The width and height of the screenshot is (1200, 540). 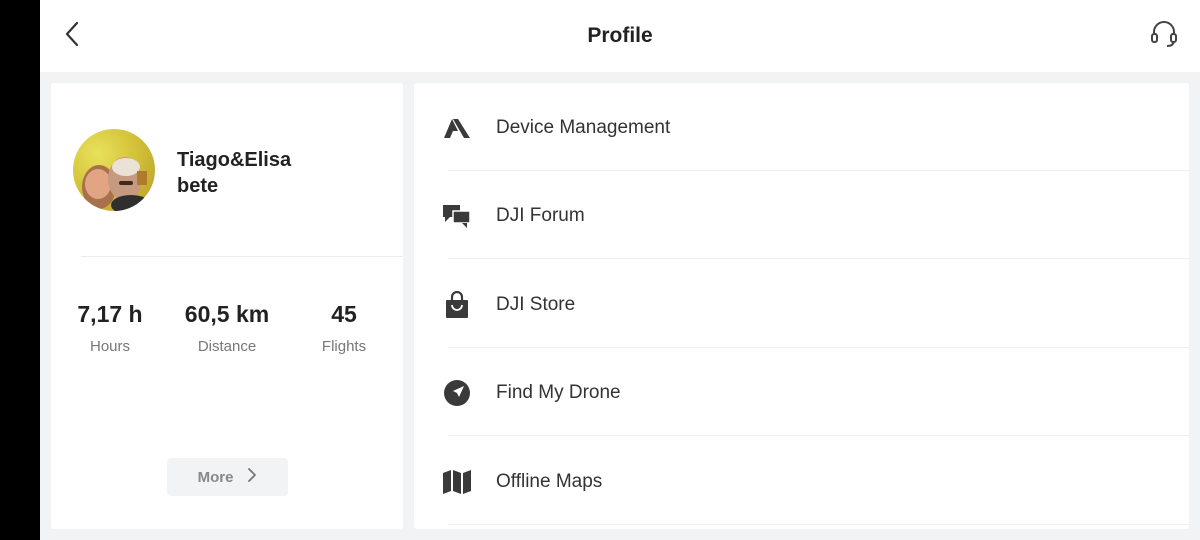 What do you see at coordinates (110, 328) in the screenshot?
I see `stat-hours: 7,17 h Hours` at bounding box center [110, 328].